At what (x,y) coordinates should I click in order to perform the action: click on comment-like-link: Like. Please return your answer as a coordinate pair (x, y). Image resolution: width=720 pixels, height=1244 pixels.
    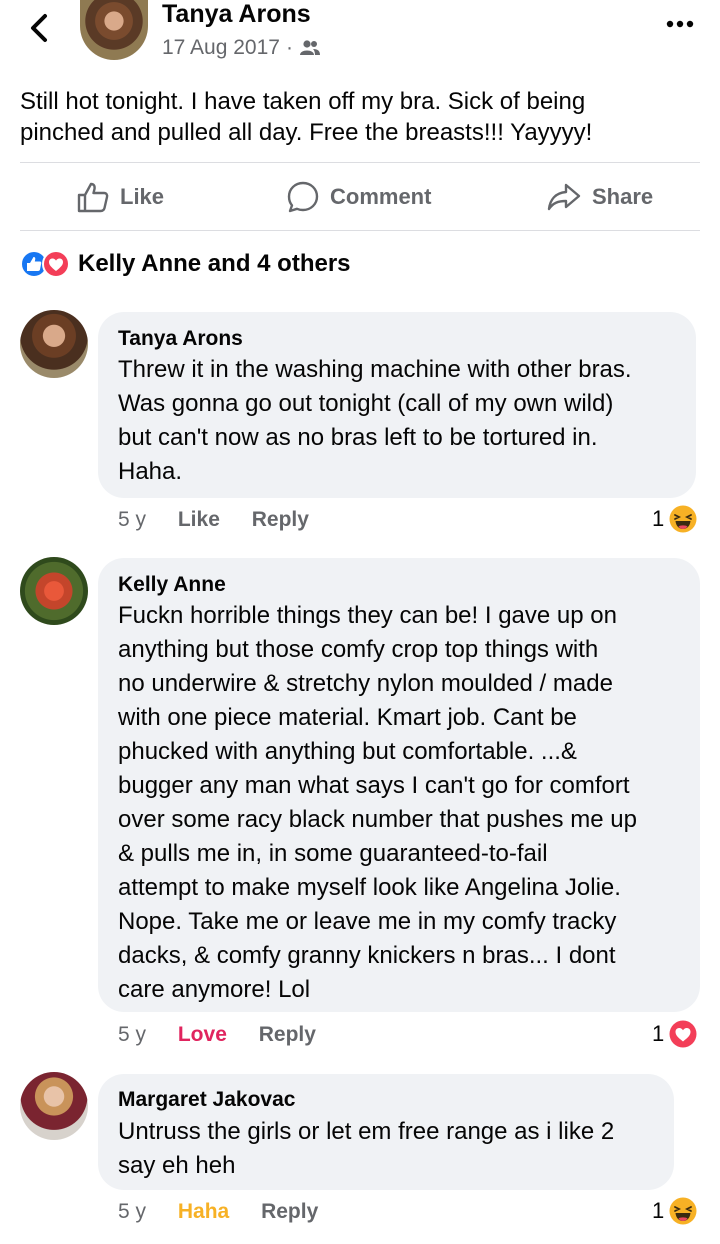
    Looking at the image, I should click on (199, 519).